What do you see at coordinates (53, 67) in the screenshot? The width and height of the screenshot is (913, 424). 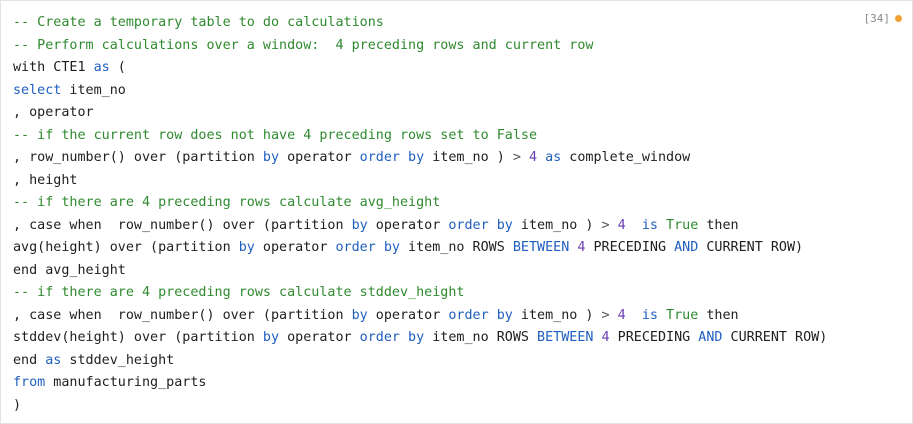 I see `code-text: with CTE1` at bounding box center [53, 67].